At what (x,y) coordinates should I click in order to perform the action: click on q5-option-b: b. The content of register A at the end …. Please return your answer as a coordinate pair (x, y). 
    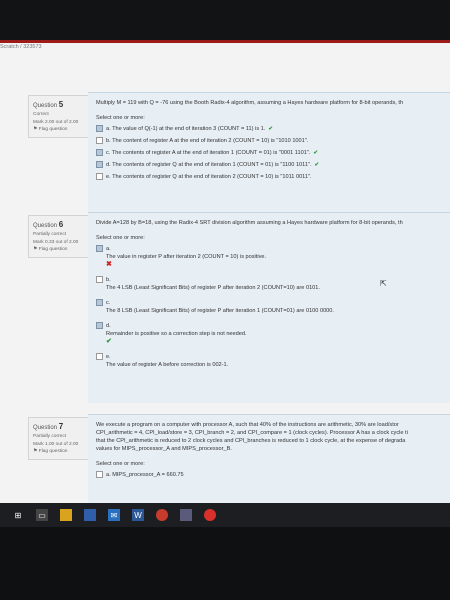
    Looking at the image, I should click on (269, 141).